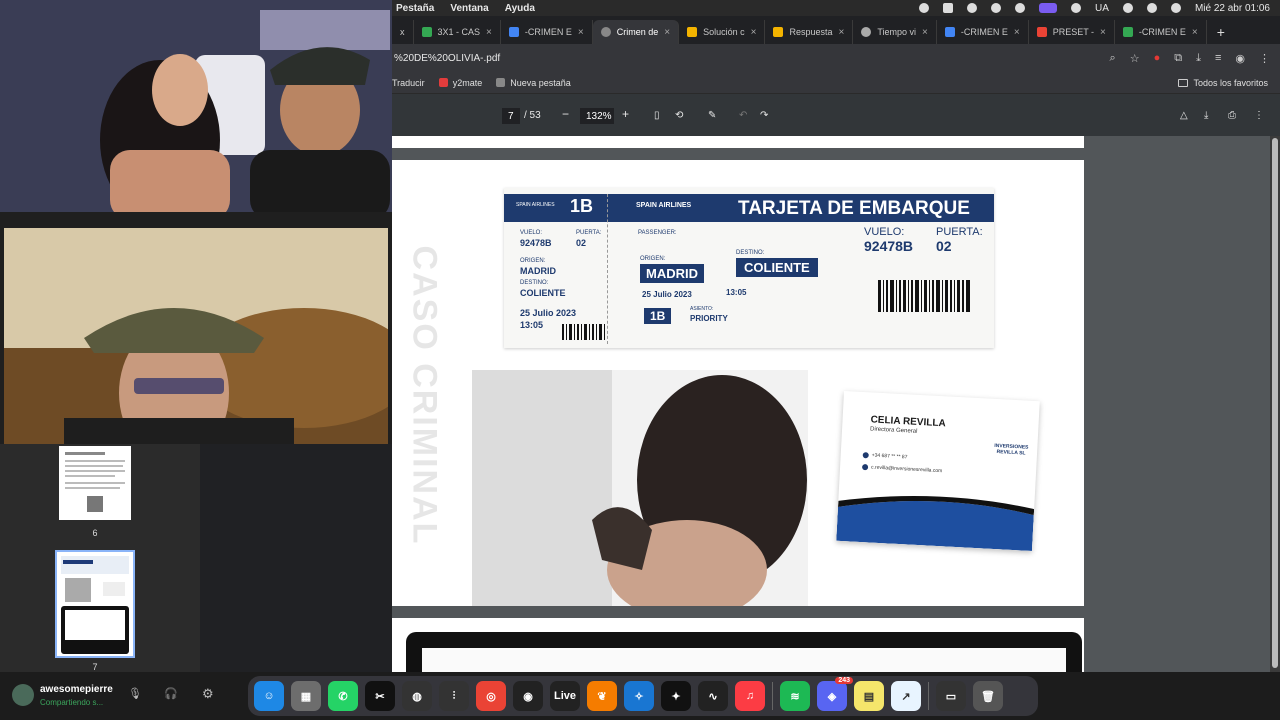  What do you see at coordinates (658, 316) in the screenshot?
I see `seat-value: 1B` at bounding box center [658, 316].